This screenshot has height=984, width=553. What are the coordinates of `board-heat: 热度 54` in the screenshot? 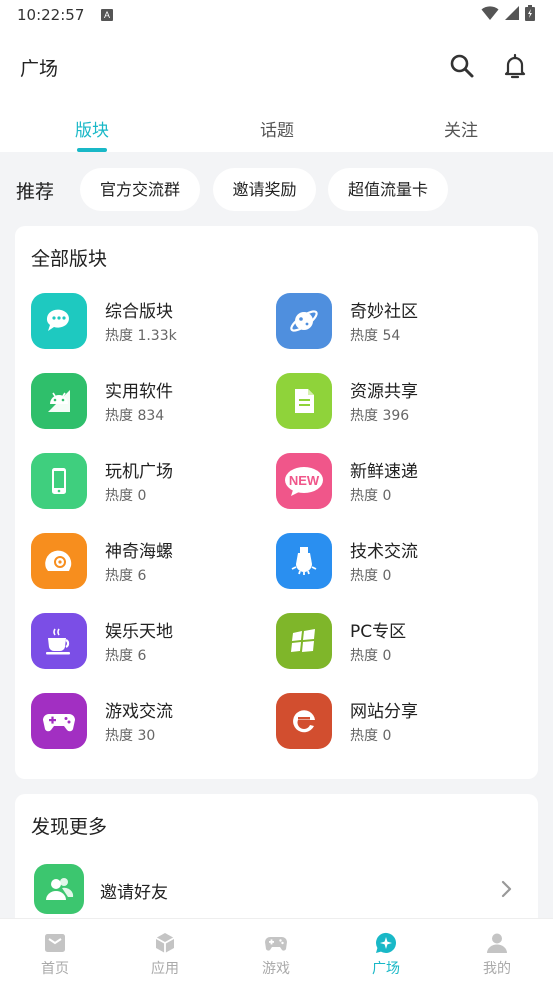 It's located at (375, 336).